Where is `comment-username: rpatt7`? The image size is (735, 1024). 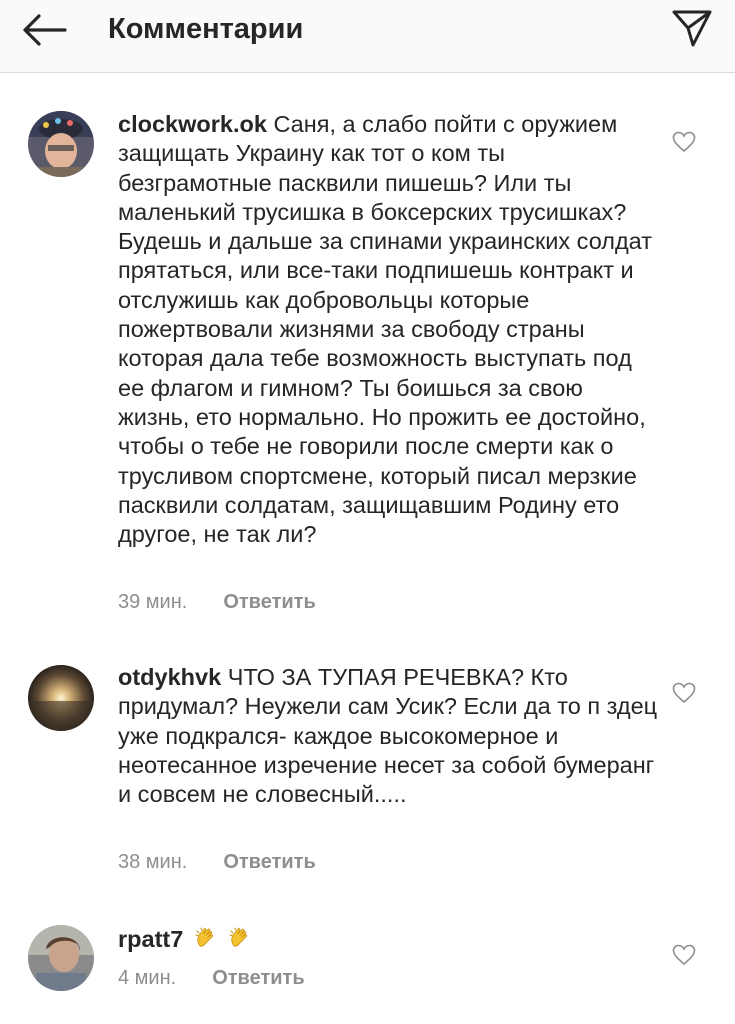 comment-username: rpatt7 is located at coordinates (150, 939).